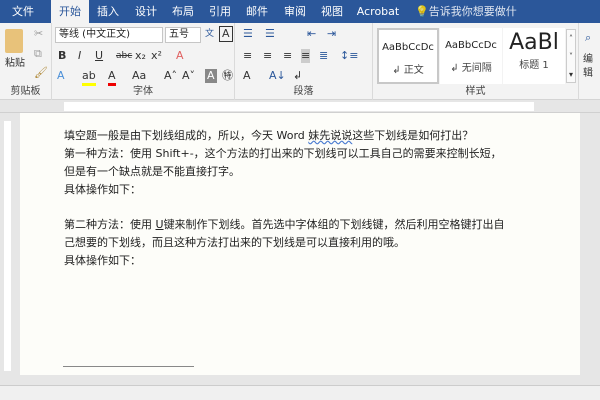 The height and width of the screenshot is (400, 600). I want to click on align-right-icon: ≡, so click(287, 56).